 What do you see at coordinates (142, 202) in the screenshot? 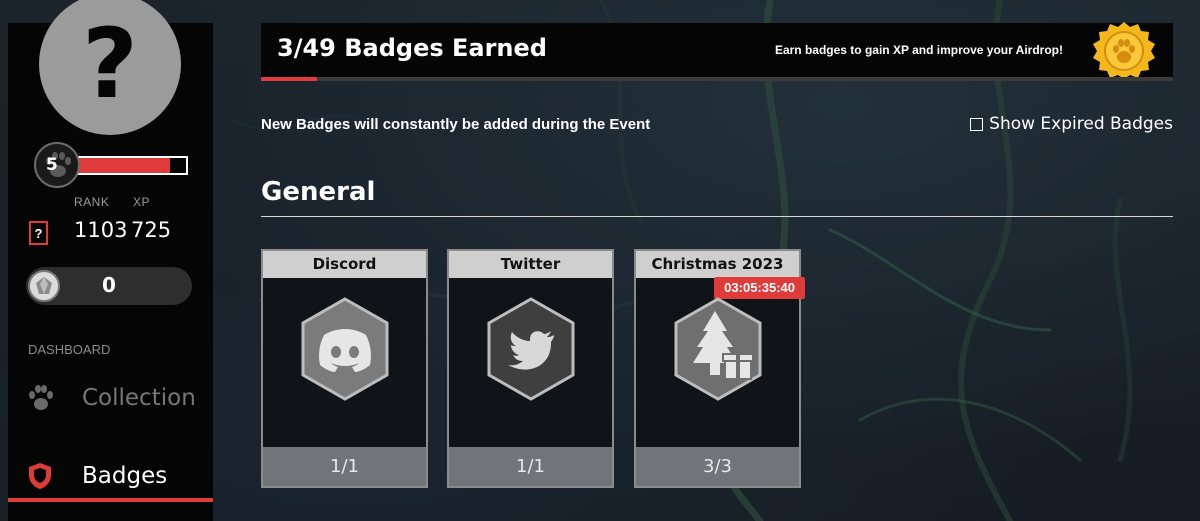
I see `xp-label: XP` at bounding box center [142, 202].